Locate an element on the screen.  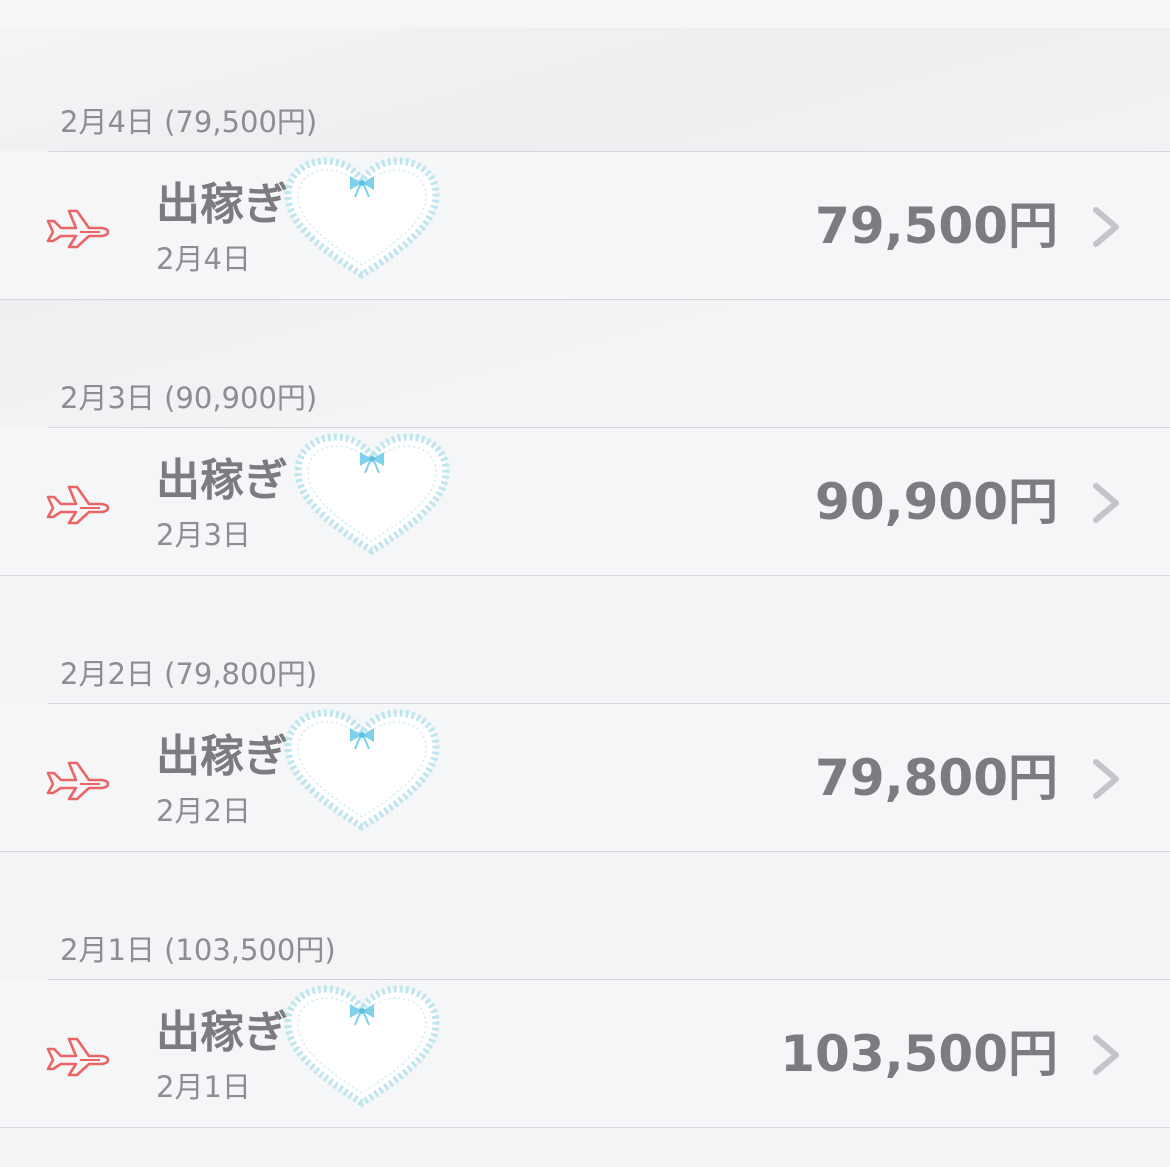
row-date: 2月1日 is located at coordinates (203, 1087).